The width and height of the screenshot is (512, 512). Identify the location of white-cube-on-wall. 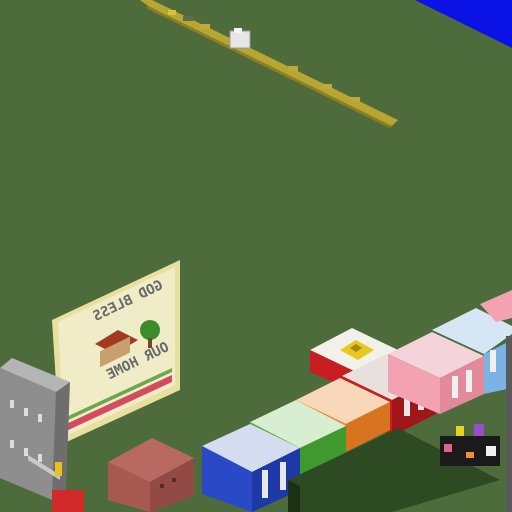
(240, 39).